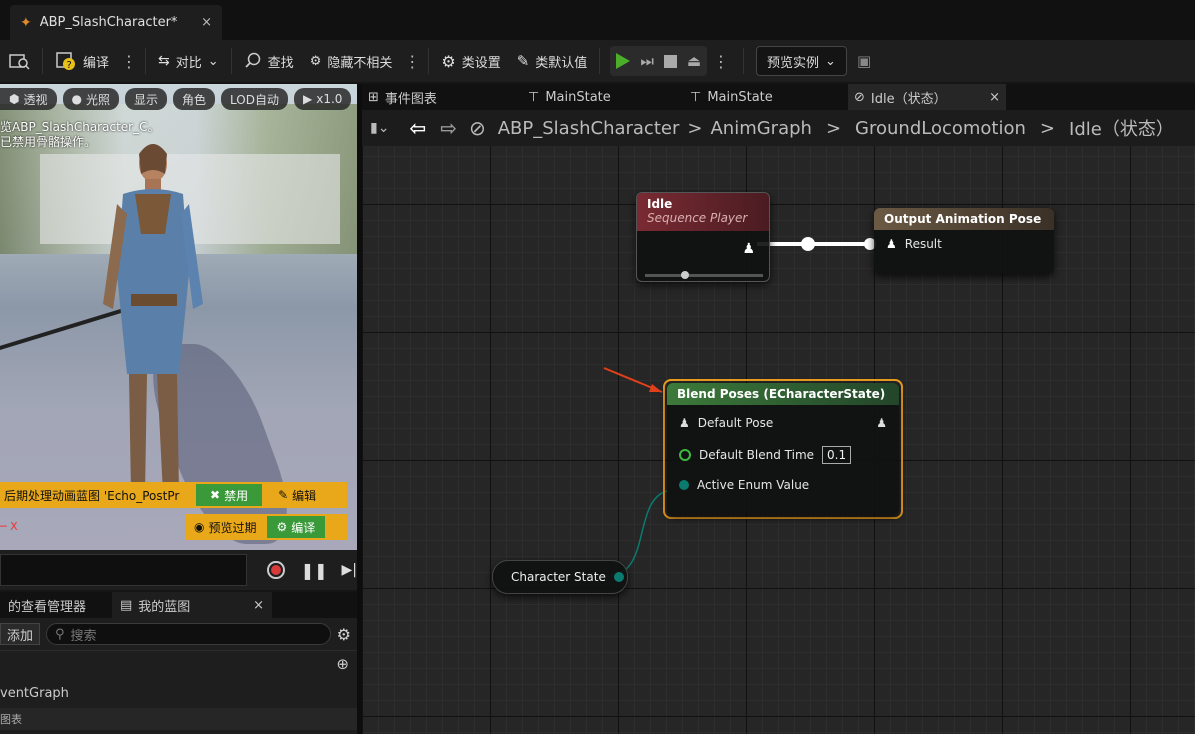  What do you see at coordinates (146, 99) in the screenshot?
I see `show-button: 显示` at bounding box center [146, 99].